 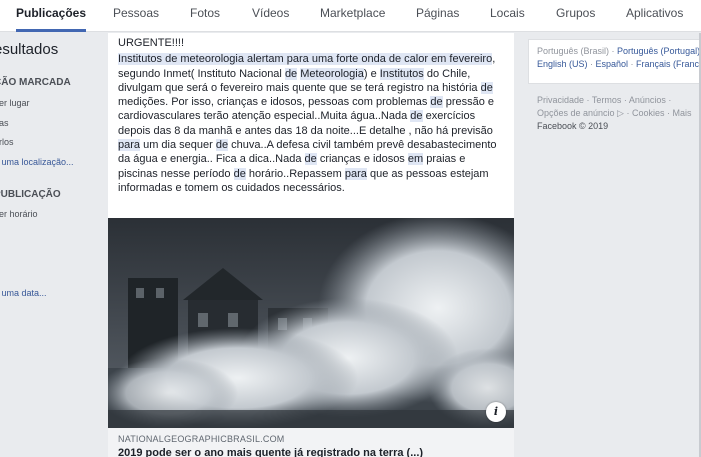 What do you see at coordinates (151, 43) in the screenshot?
I see `post-urgent-line: URGENTE!!!!` at bounding box center [151, 43].